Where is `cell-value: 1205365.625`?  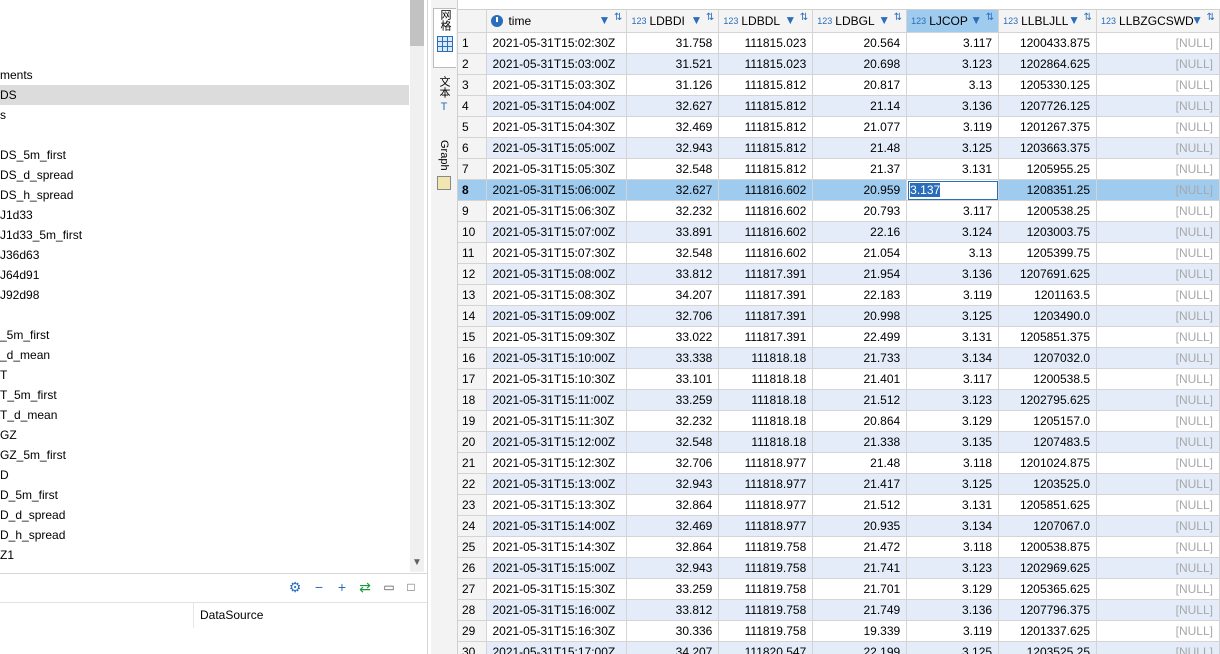
cell-value: 1205365.625 is located at coordinates (1048, 589).